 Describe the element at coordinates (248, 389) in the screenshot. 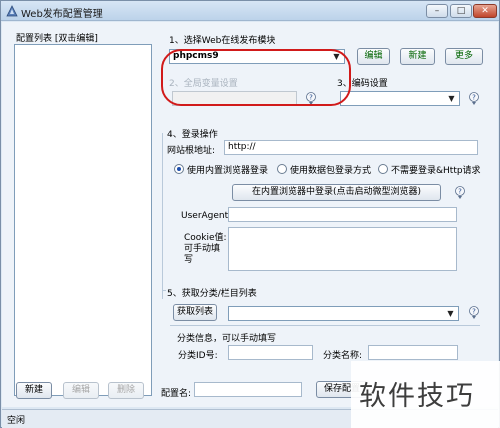

I see `config-name-input` at that location.